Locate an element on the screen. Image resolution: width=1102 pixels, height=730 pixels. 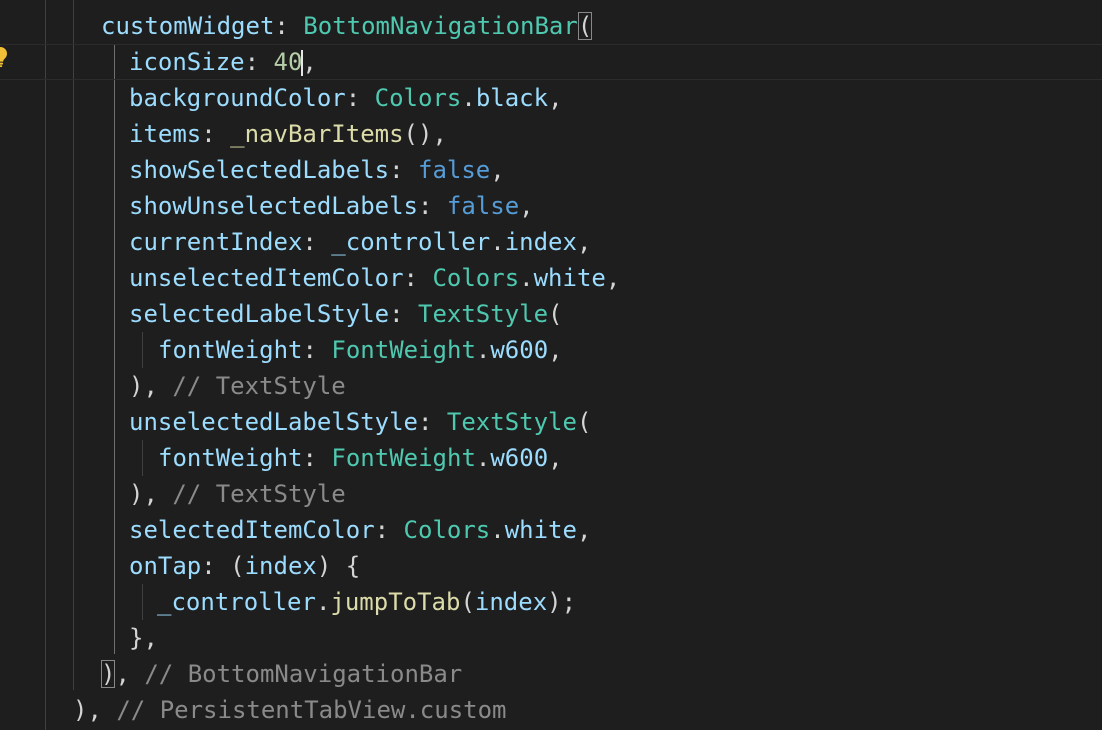
code-token: // PersistentTabView.custom is located at coordinates (311, 710).